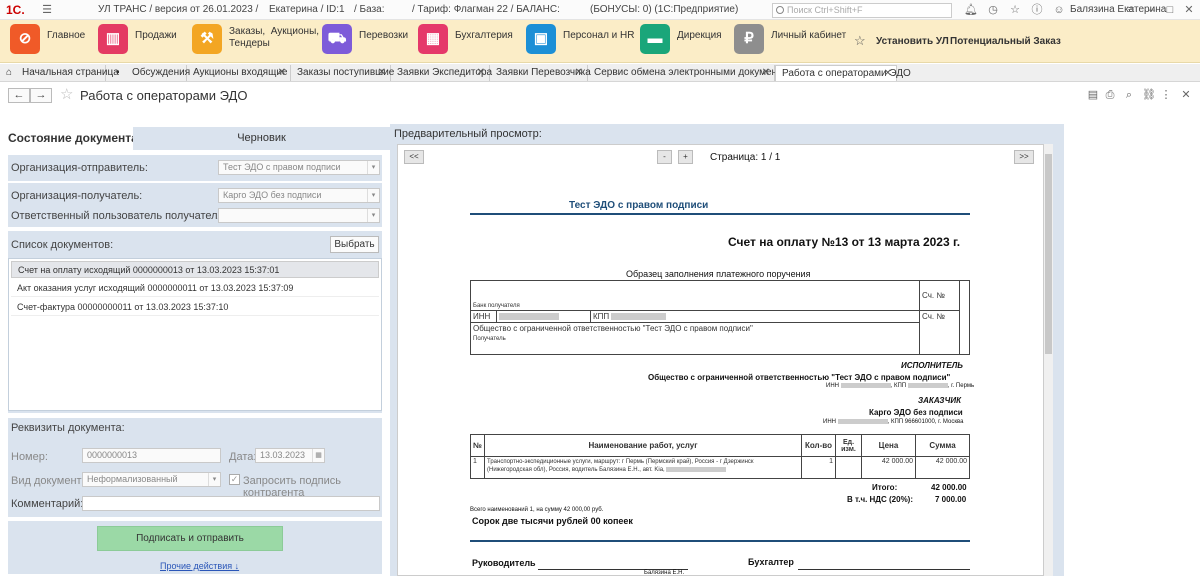  What do you see at coordinates (477, 467) in the screenshot?
I see `cell: 1` at bounding box center [477, 467].